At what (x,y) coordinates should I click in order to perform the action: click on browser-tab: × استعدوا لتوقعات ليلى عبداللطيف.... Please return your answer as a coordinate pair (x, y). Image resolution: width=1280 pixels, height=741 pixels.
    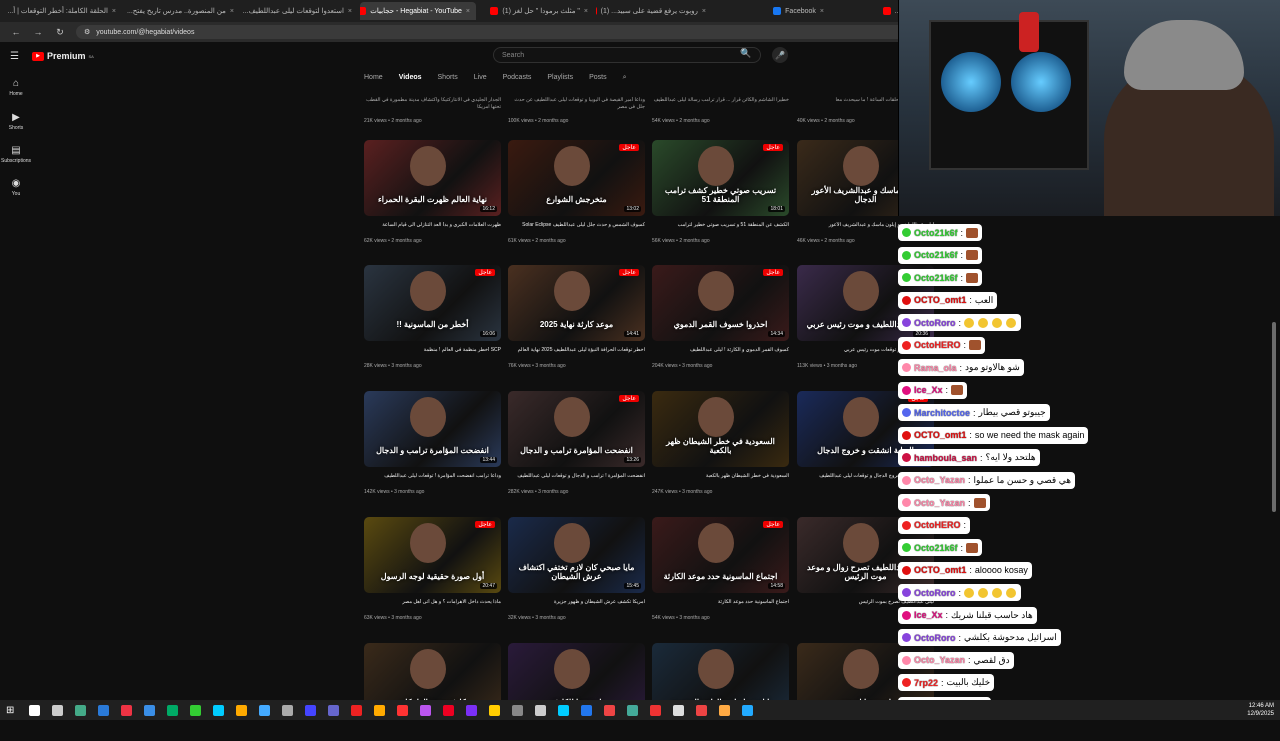
    Looking at the image, I should click on (300, 11).